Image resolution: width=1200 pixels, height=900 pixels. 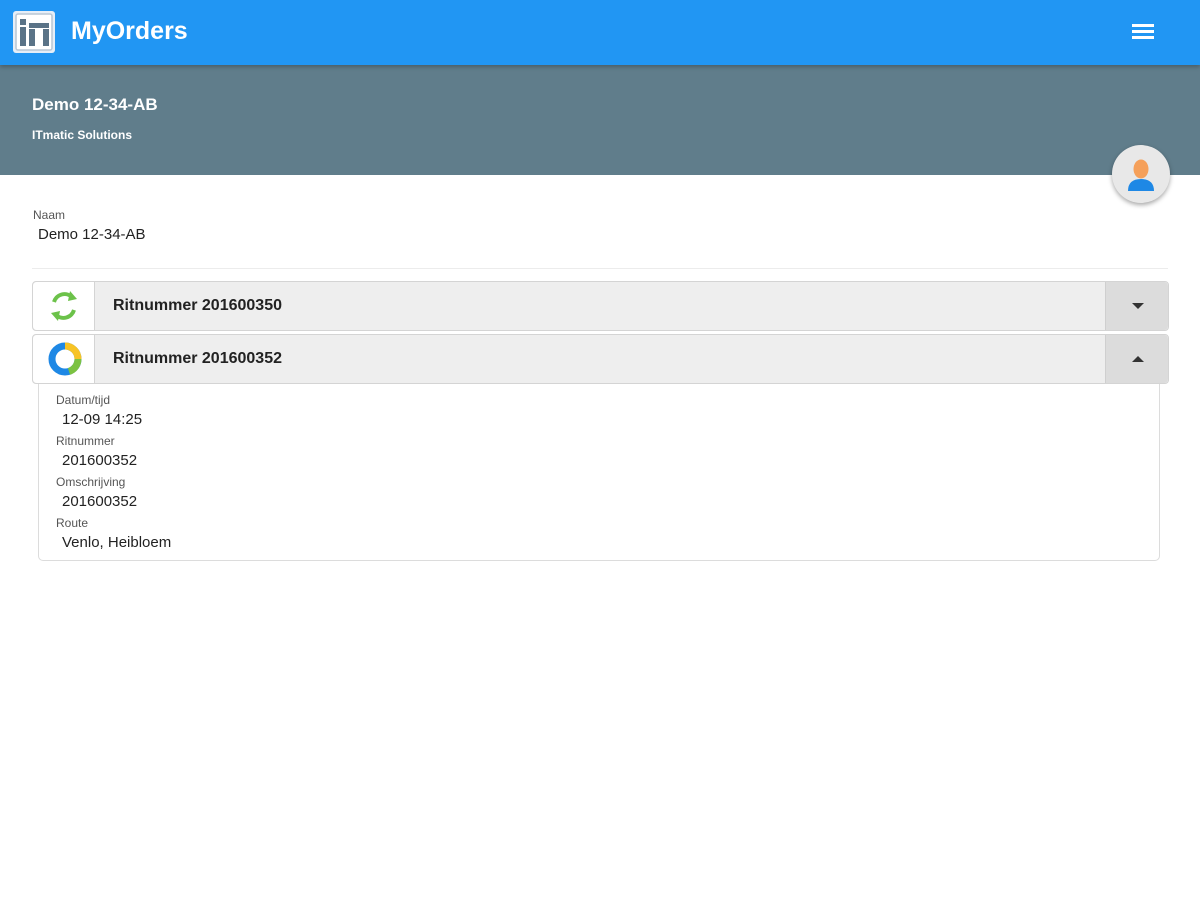 What do you see at coordinates (600, 268) in the screenshot?
I see `section-divider` at bounding box center [600, 268].